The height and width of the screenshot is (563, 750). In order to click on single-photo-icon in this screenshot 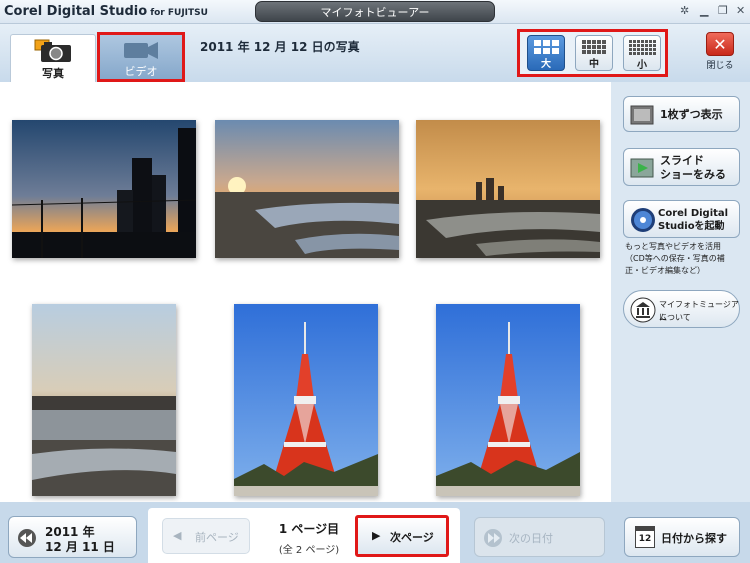, I will do `click(642, 115)`.